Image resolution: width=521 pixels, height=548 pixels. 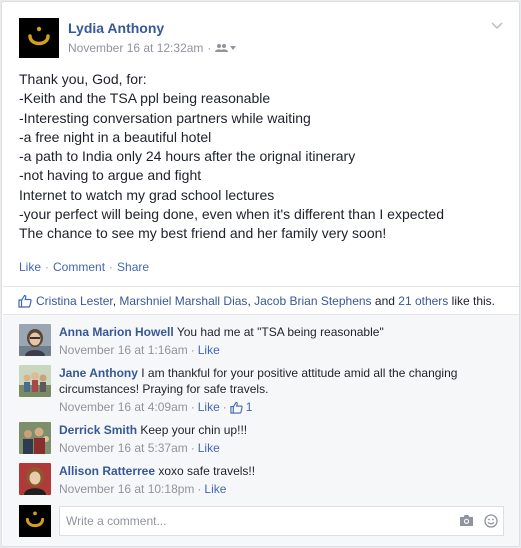 I want to click on comment-text: xoxo safe travels!!, so click(x=207, y=471).